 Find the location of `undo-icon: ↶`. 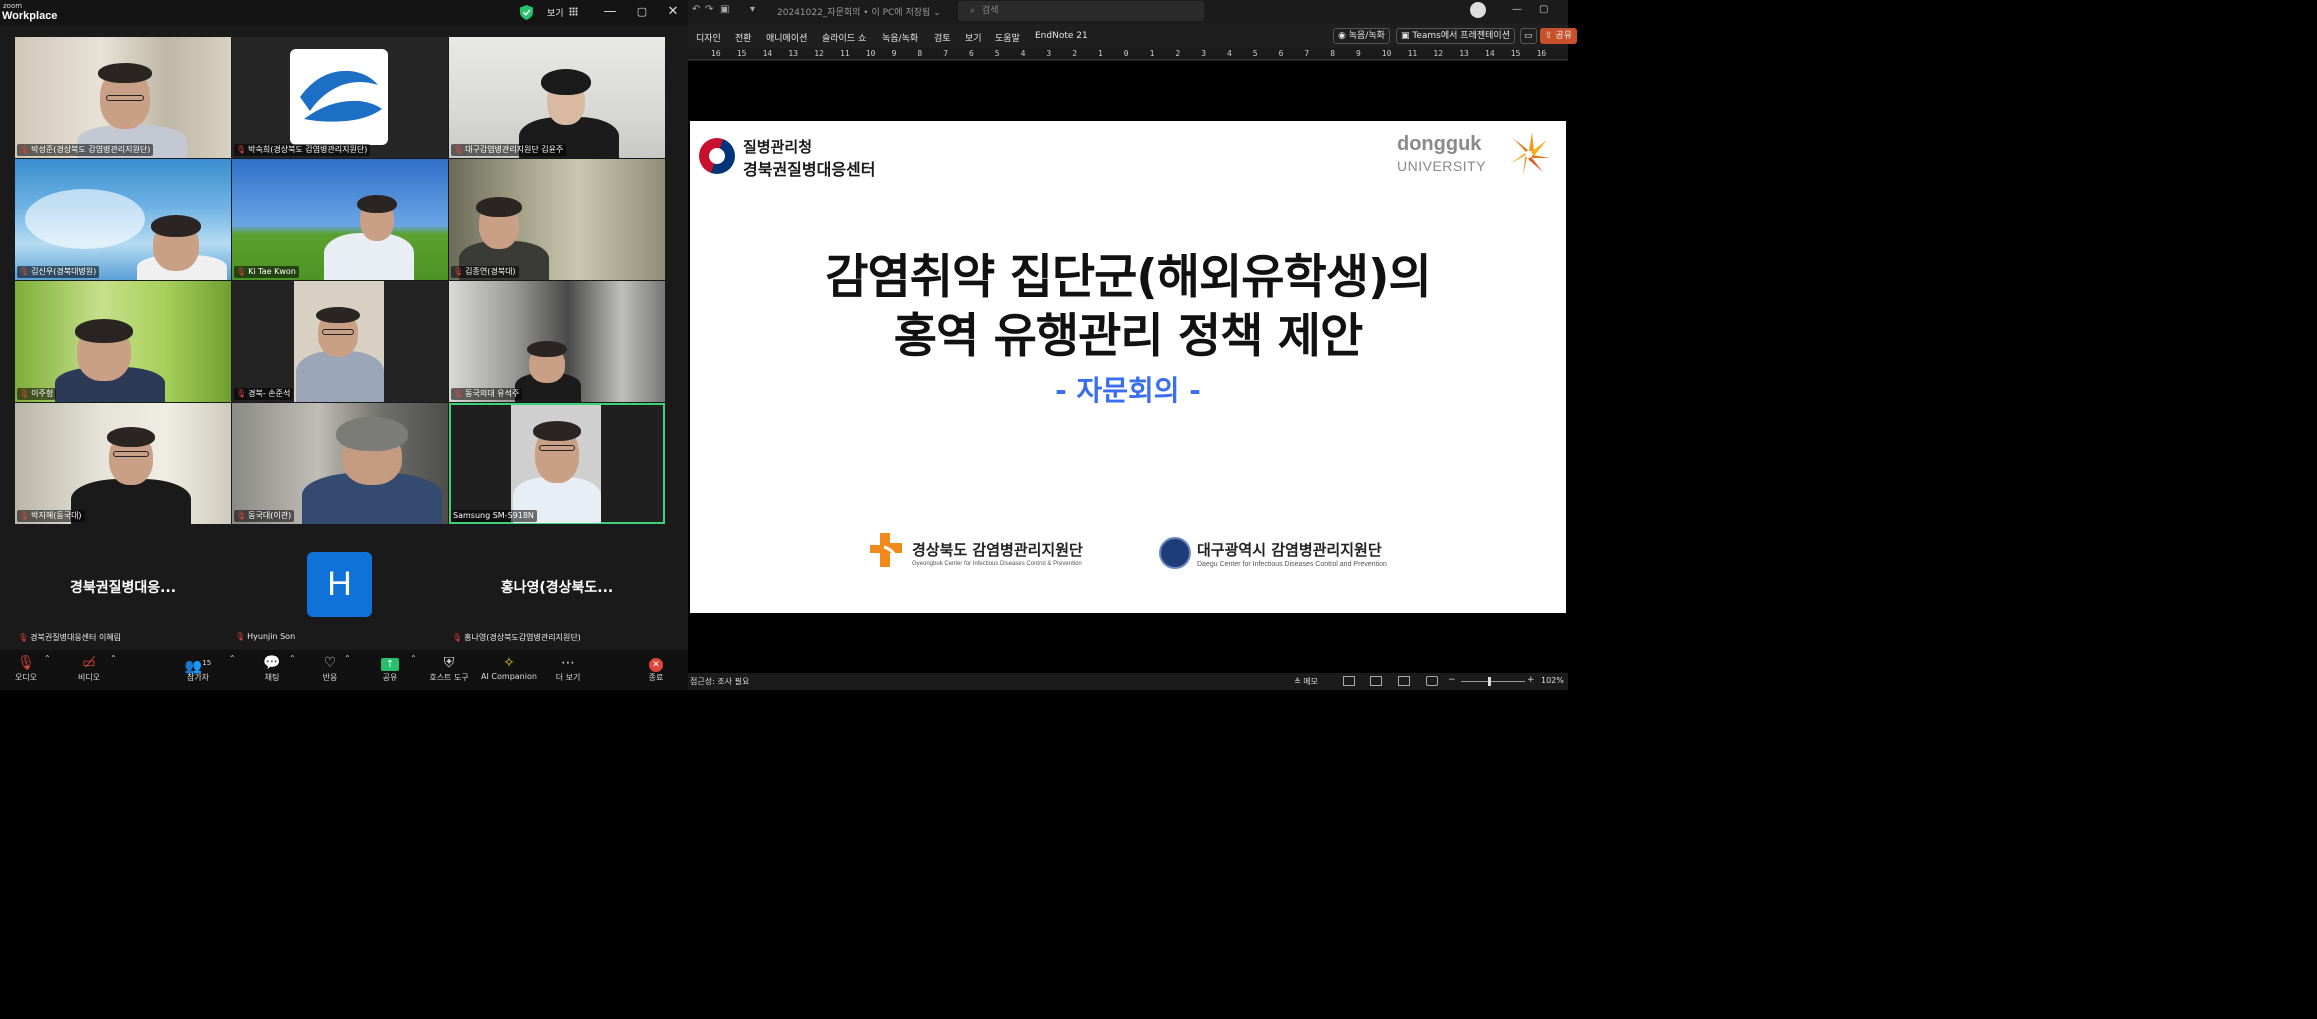

undo-icon: ↶ is located at coordinates (696, 9).